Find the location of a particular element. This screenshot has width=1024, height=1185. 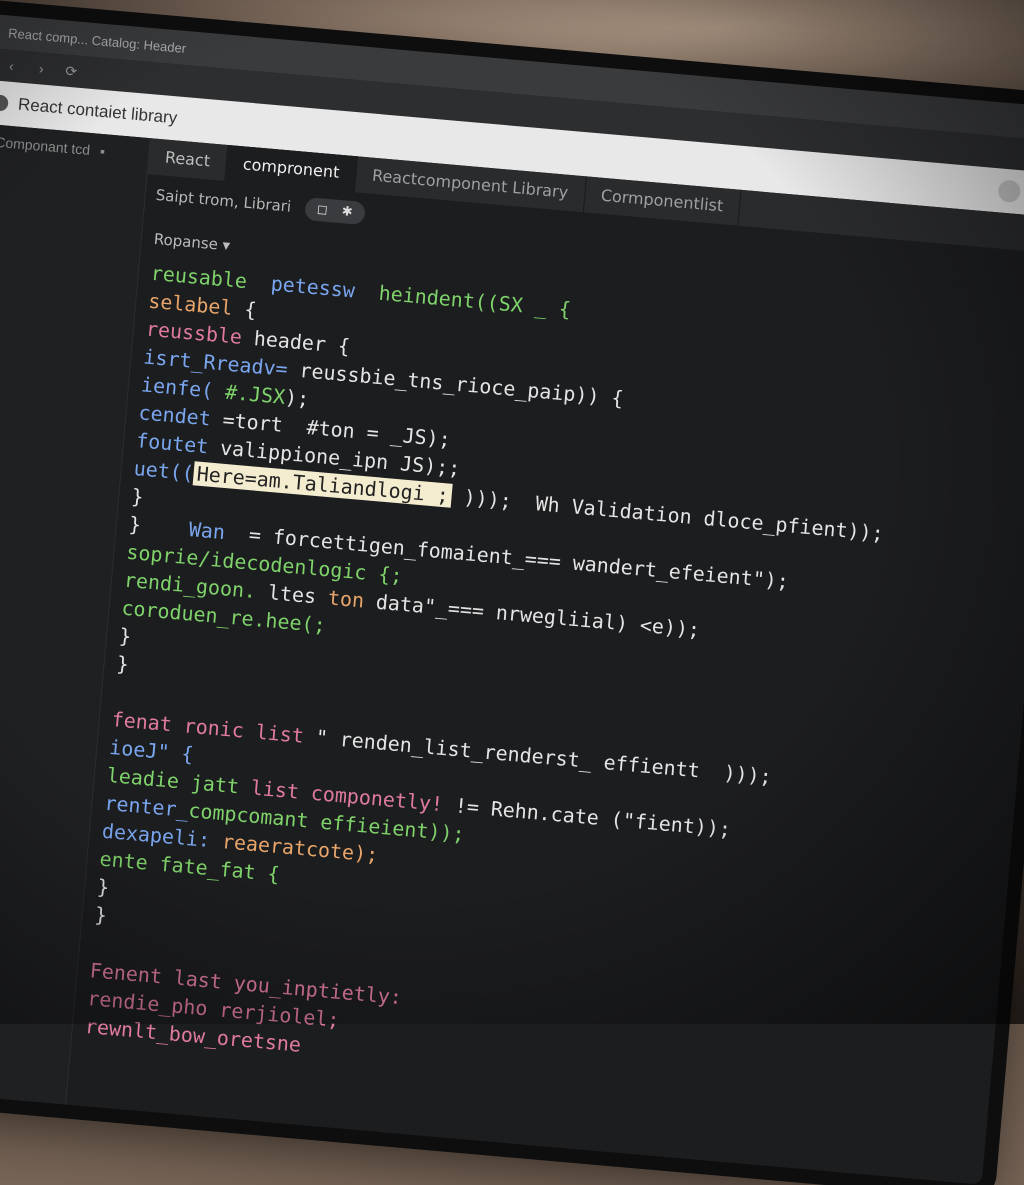

app-logo-icon is located at coordinates (4, 103).